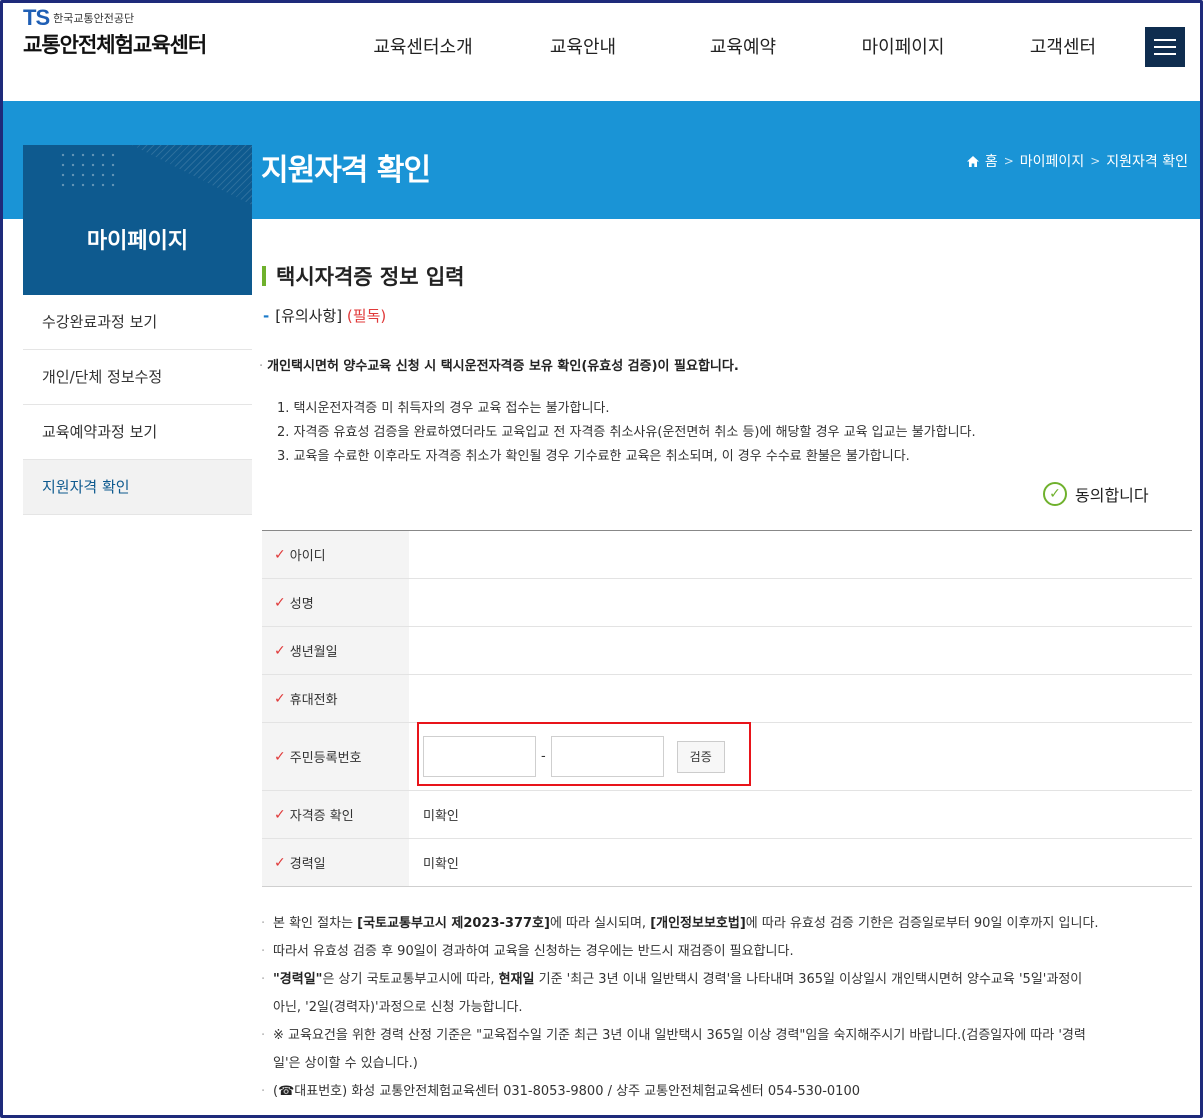  I want to click on name-value, so click(800, 602).